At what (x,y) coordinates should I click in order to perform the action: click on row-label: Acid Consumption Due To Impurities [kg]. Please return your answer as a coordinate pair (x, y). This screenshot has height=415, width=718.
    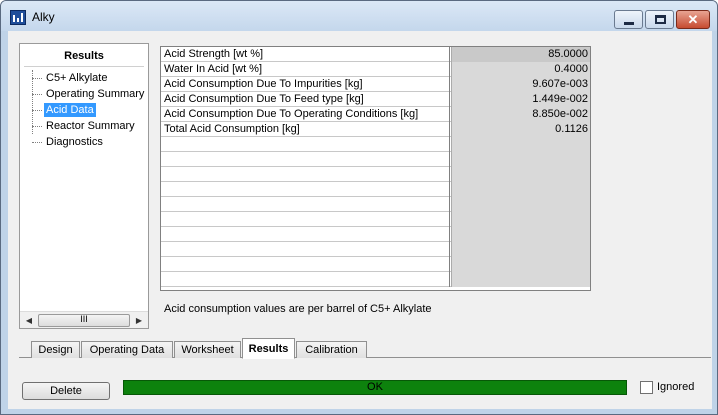
    Looking at the image, I should click on (305, 84).